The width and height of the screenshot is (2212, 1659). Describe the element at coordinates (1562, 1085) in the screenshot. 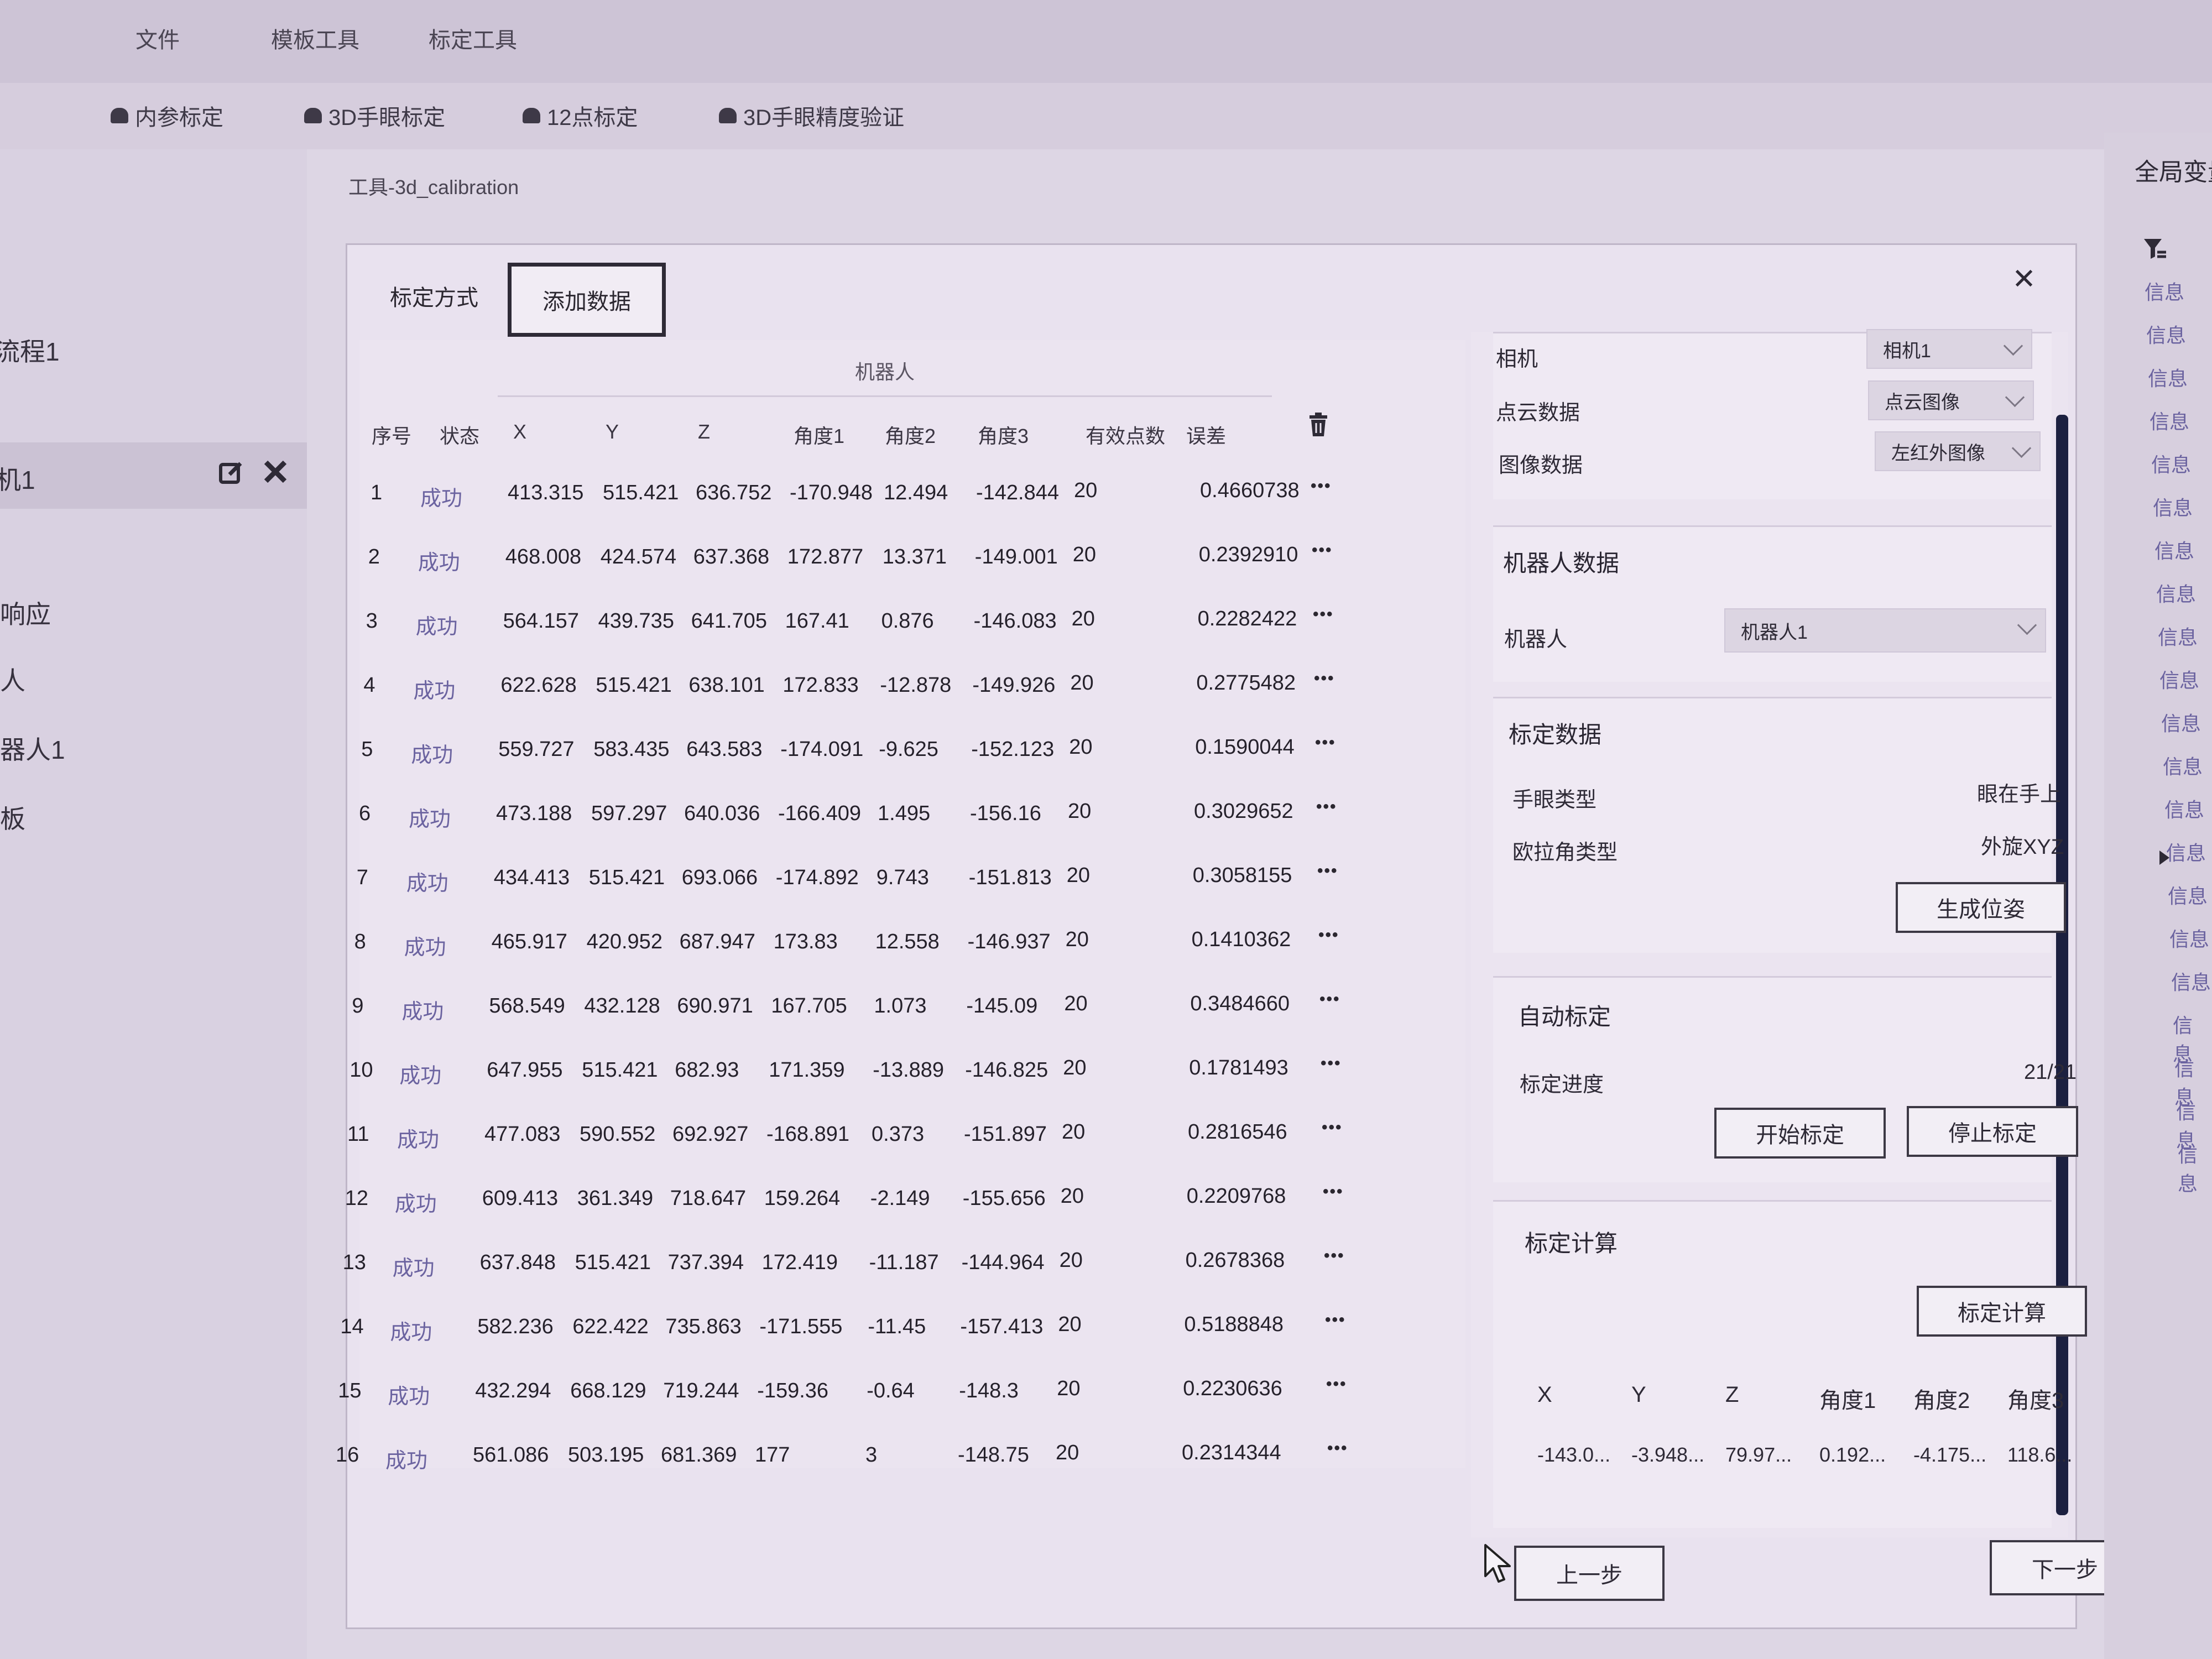

I see `calibration-progress-label: 标定进度` at that location.